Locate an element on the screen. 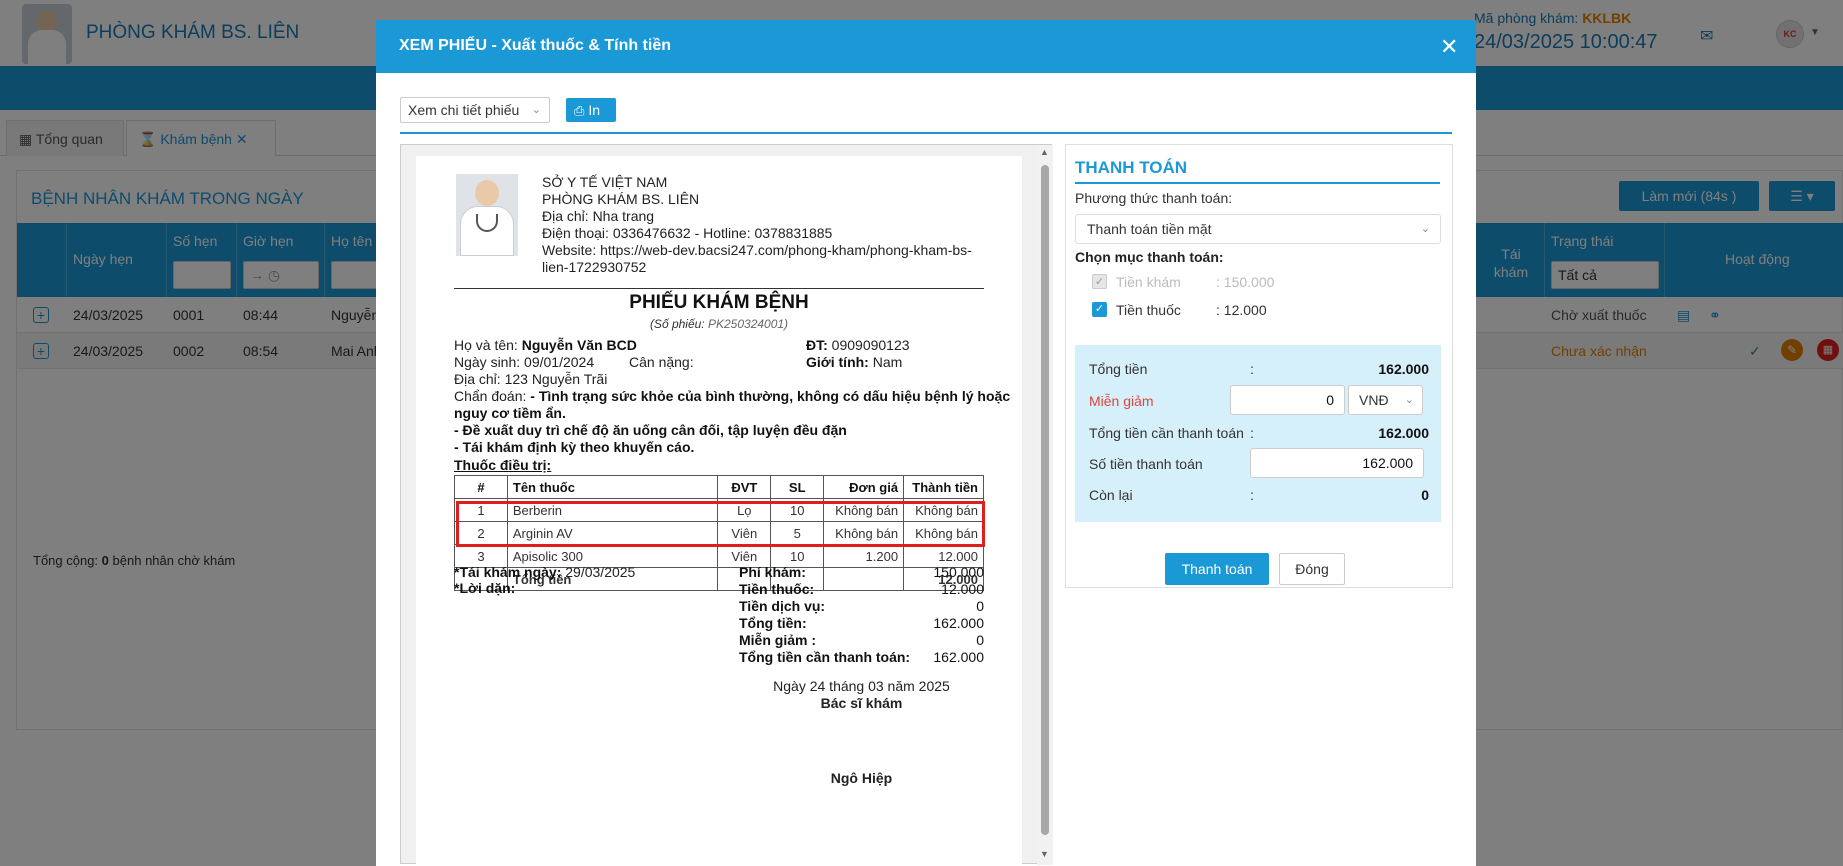 The height and width of the screenshot is (866, 1843). medicine-header-row: # Tên thuốc ĐVT SL Đơn giá Thành tiền is located at coordinates (719, 487).